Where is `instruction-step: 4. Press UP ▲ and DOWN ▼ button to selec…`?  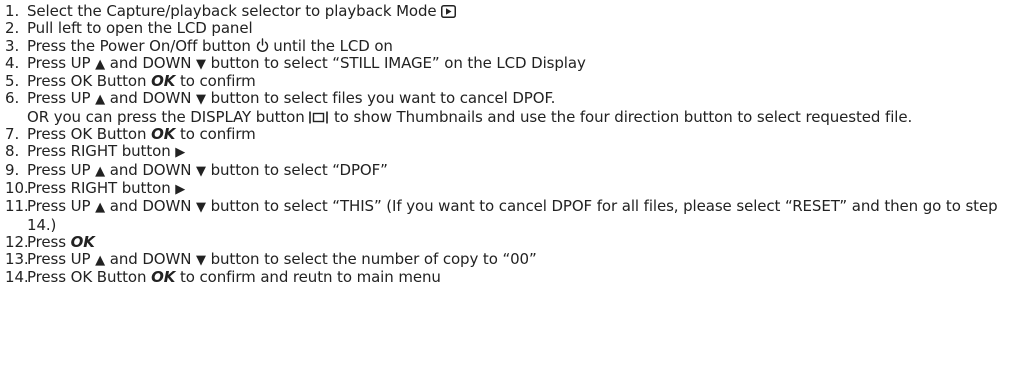
instruction-step: 4. Press UP ▲ and DOWN ▼ button to selec… is located at coordinates (507, 63).